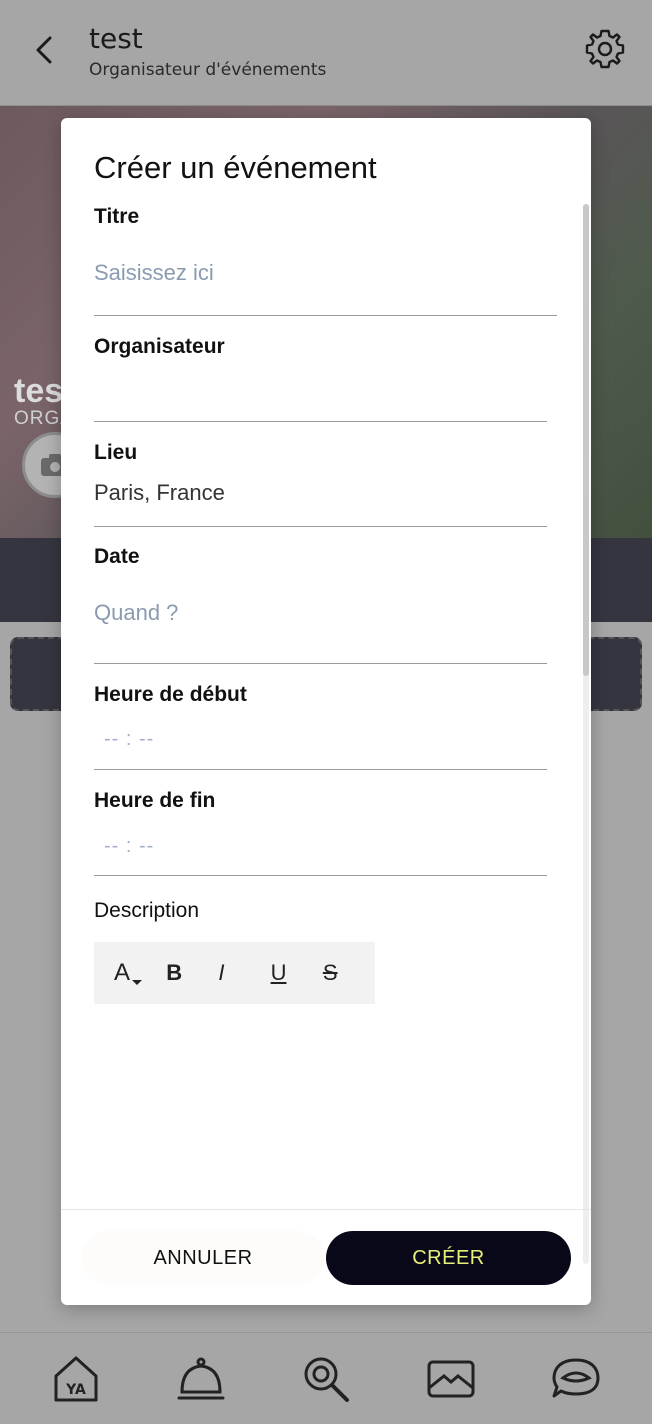 This screenshot has height=1424, width=652. Describe the element at coordinates (76, 1390) in the screenshot. I see `svg-text: YA` at that location.